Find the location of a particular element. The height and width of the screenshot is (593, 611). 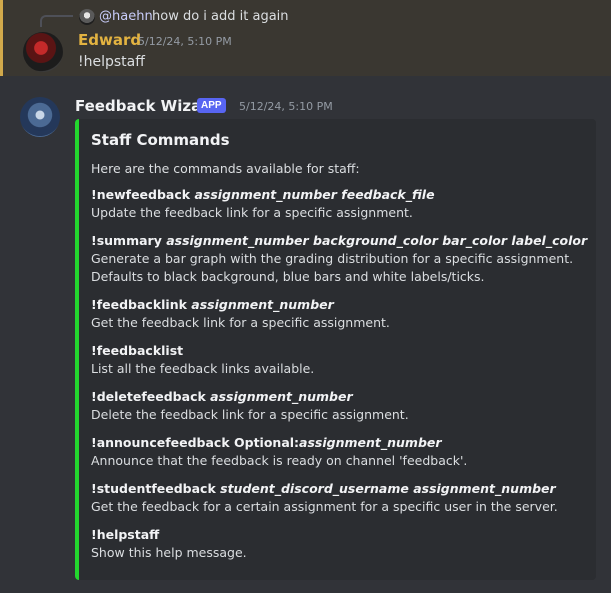

command-name: !announcefeedback Optional: is located at coordinates (195, 442).